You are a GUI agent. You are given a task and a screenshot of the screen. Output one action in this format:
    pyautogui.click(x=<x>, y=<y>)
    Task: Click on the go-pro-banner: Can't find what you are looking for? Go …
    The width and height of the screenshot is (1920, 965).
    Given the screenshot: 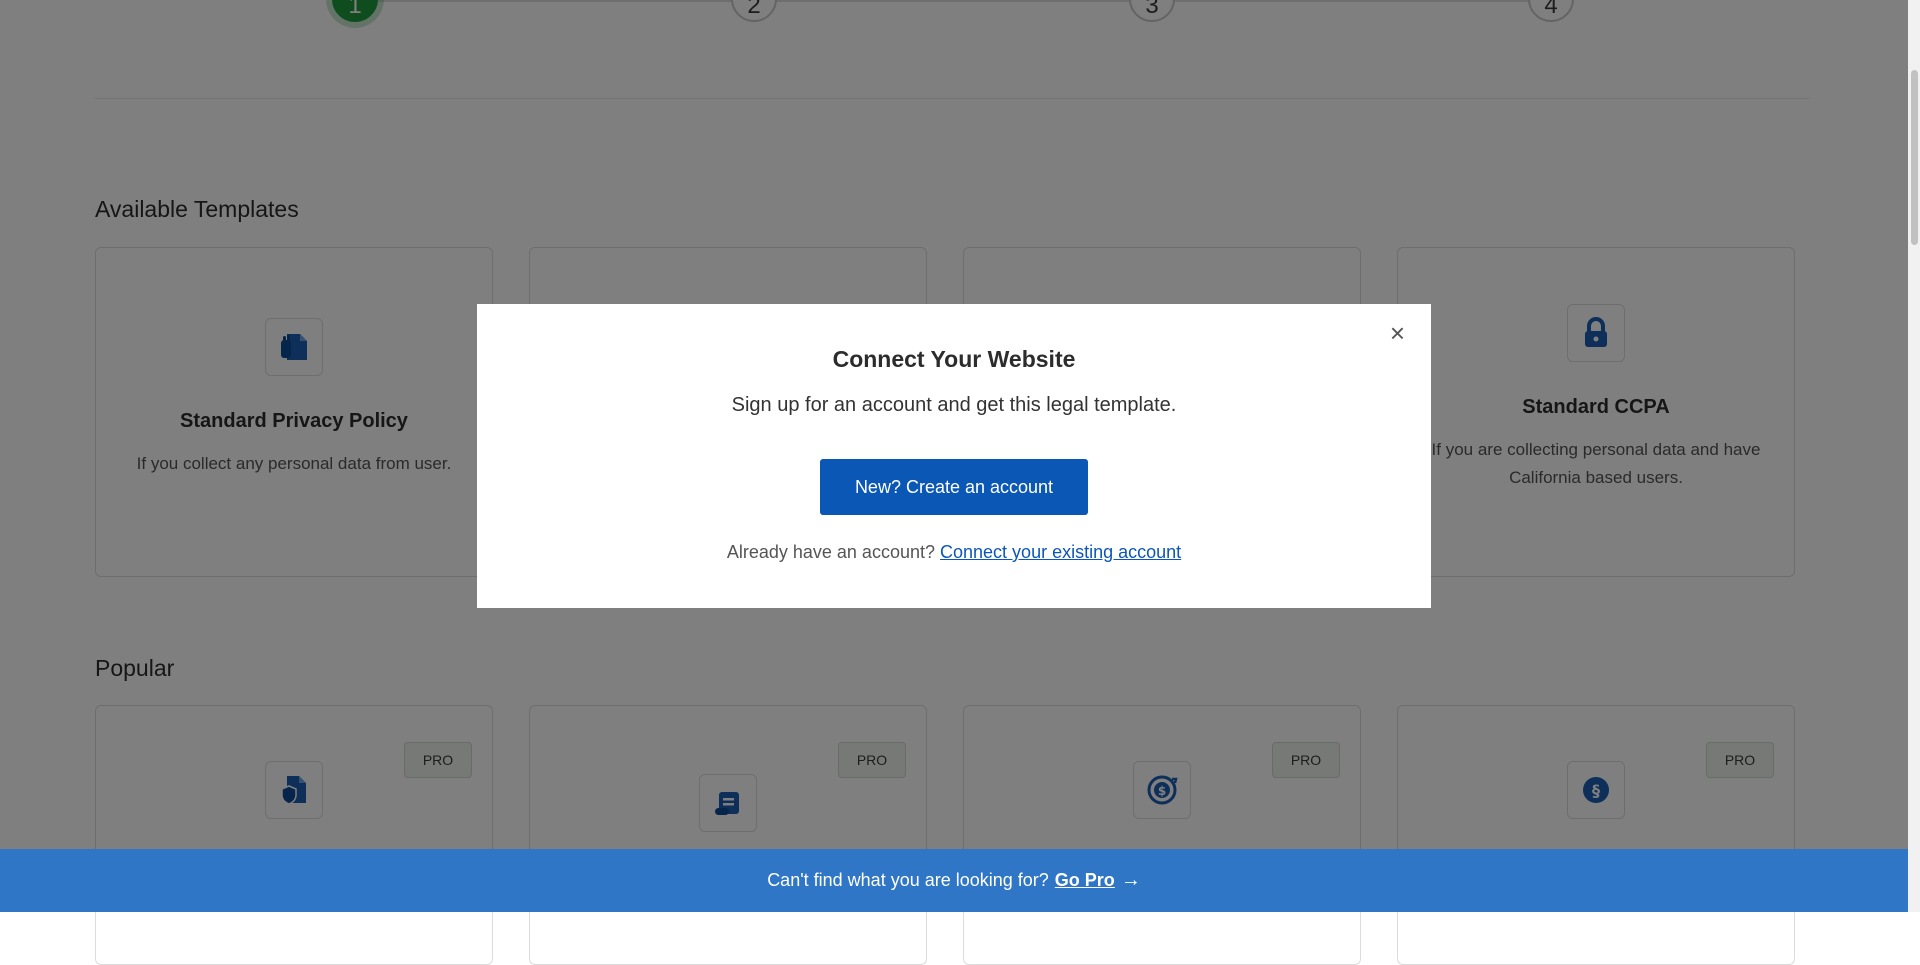 What is the action you would take?
    pyautogui.click(x=954, y=880)
    